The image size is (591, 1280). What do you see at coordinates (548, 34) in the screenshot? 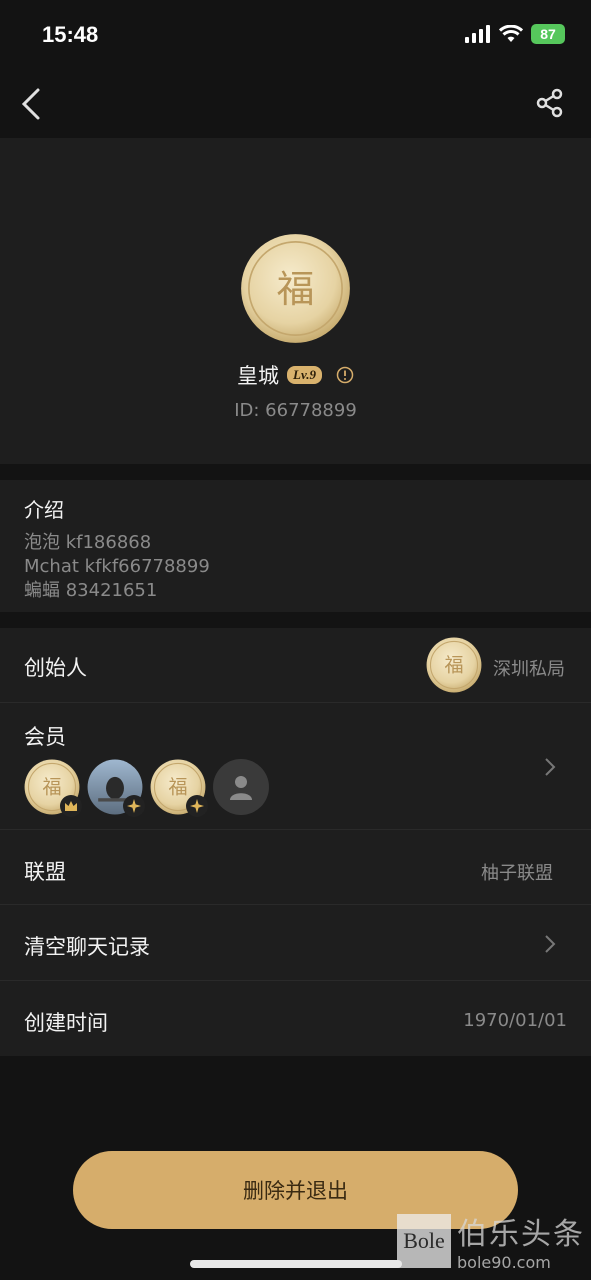
I see `battery-icon: 87` at bounding box center [548, 34].